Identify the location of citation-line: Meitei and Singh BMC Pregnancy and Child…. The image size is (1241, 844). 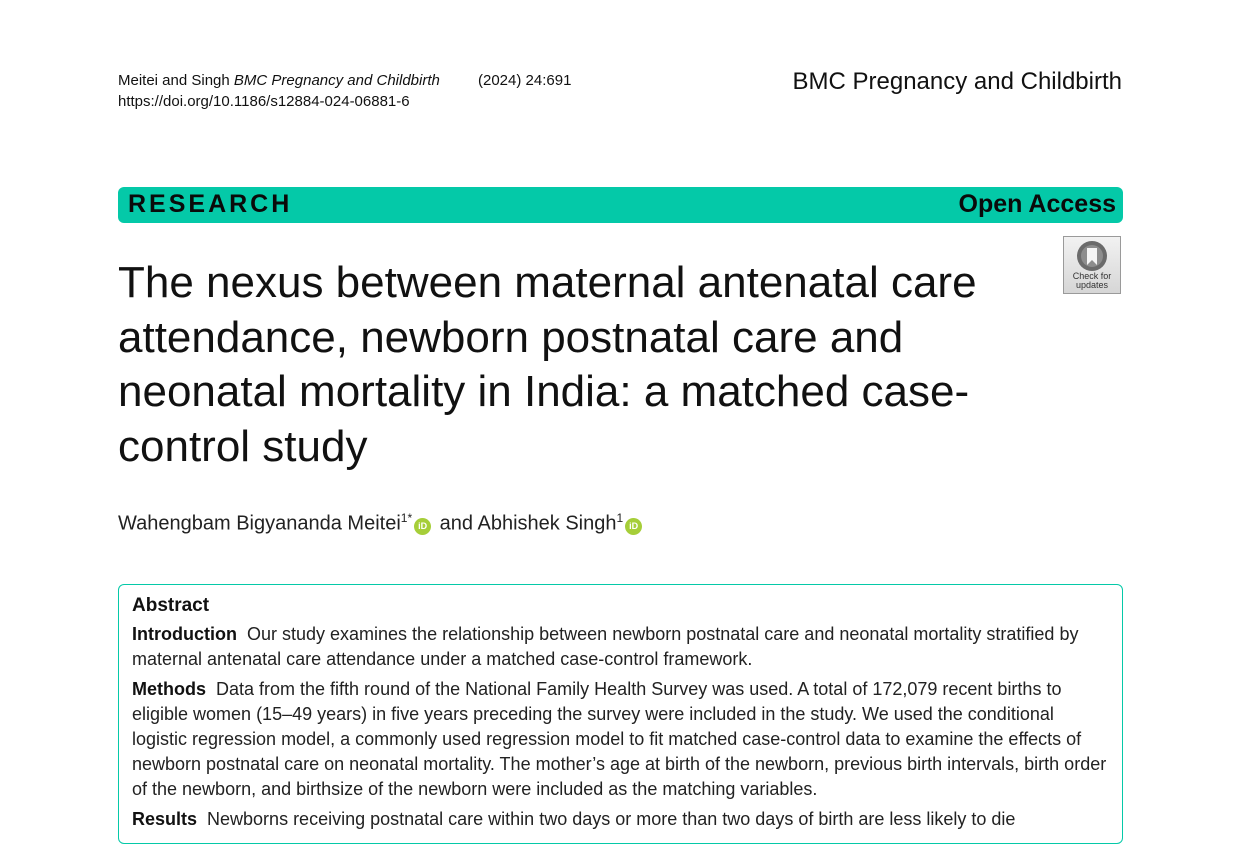
(344, 80).